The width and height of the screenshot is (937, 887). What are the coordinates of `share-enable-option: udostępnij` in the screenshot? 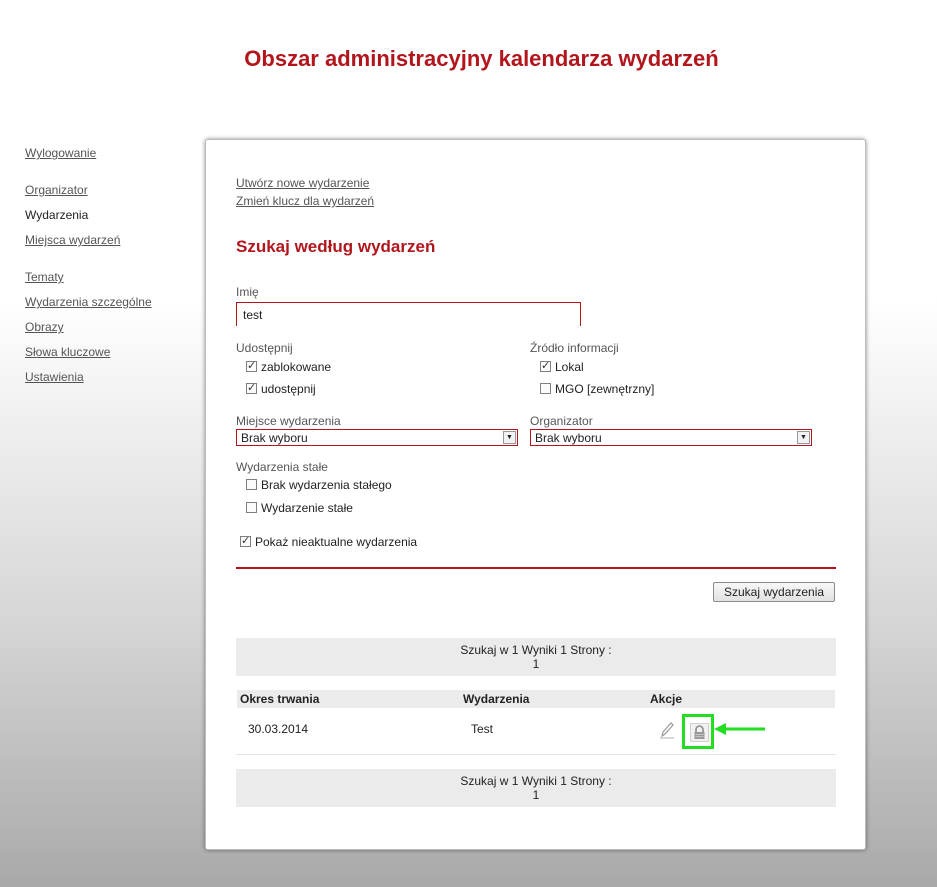 It's located at (281, 388).